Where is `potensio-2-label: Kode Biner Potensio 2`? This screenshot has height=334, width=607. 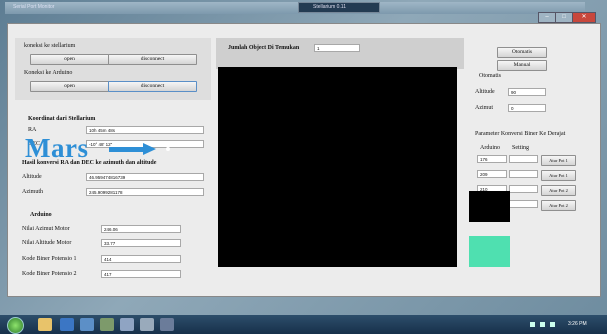
potensio-2-label: Kode Biner Potensio 2 is located at coordinates (49, 274).